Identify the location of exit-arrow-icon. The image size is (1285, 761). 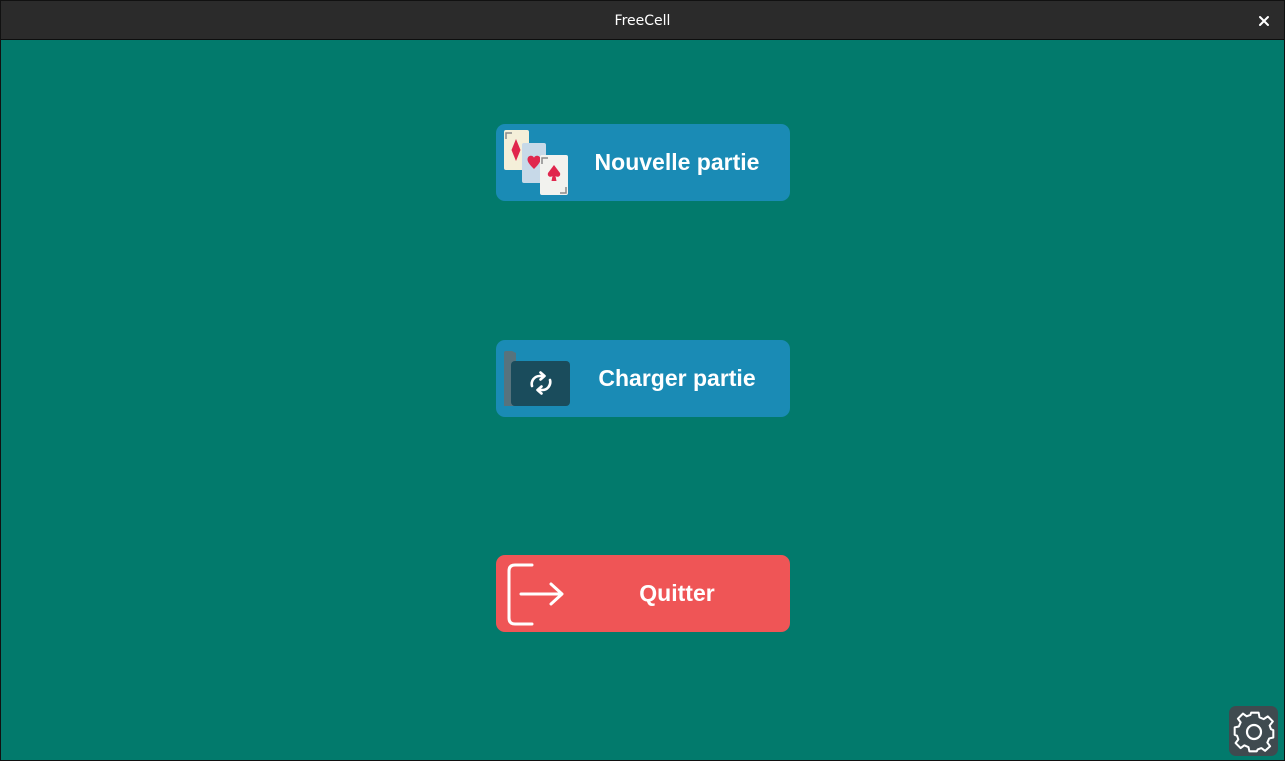
(536, 594).